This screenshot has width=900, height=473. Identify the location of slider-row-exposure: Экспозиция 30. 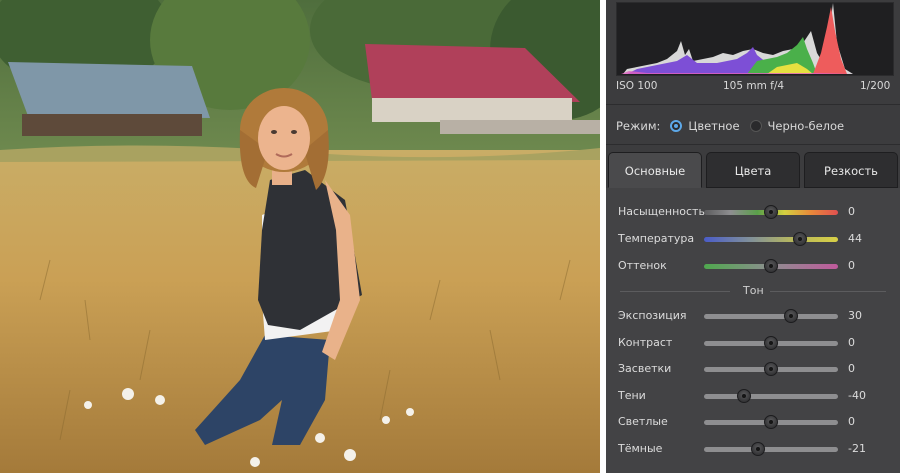
(753, 316).